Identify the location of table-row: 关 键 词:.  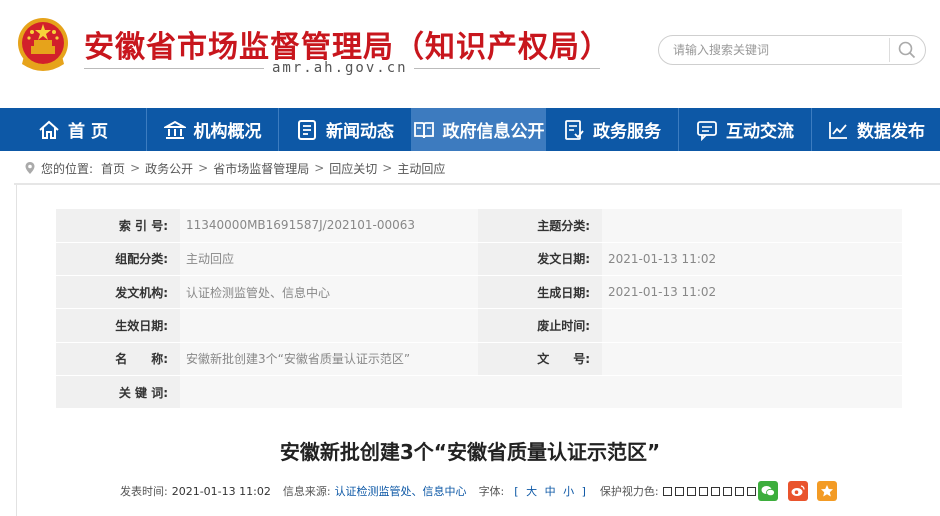
(479, 392).